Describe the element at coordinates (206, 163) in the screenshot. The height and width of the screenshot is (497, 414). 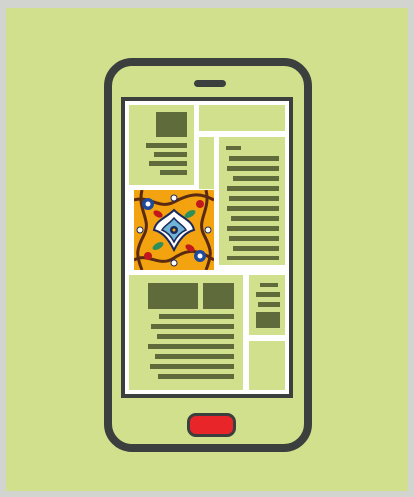
I see `content-panel-narrow` at that location.